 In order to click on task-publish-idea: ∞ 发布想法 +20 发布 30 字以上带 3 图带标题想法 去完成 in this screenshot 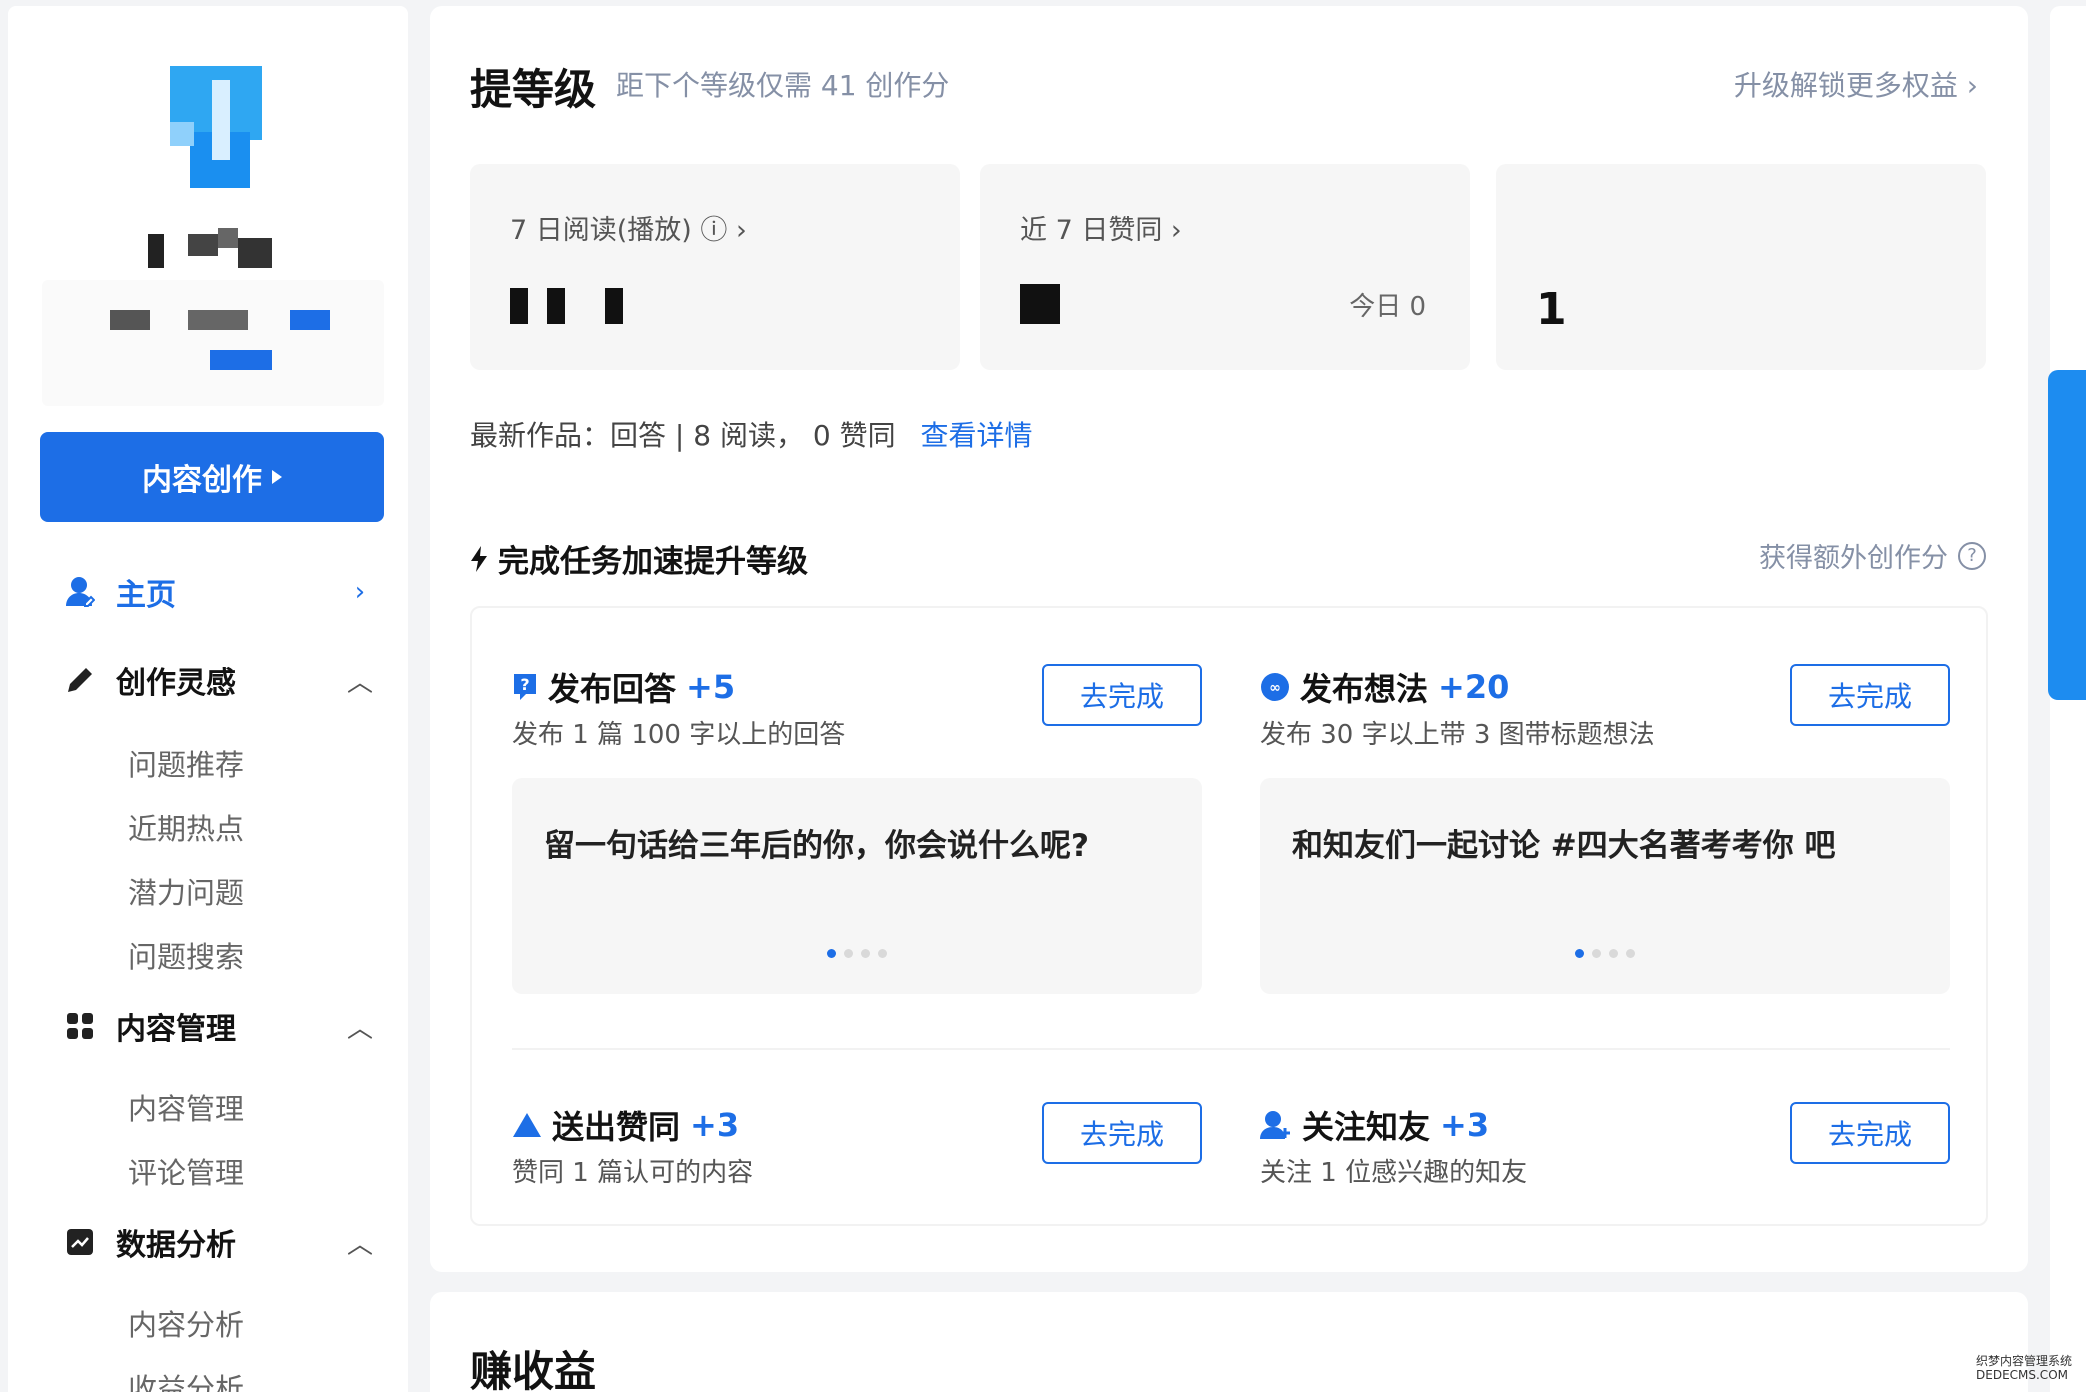, I will do `click(1605, 707)`.